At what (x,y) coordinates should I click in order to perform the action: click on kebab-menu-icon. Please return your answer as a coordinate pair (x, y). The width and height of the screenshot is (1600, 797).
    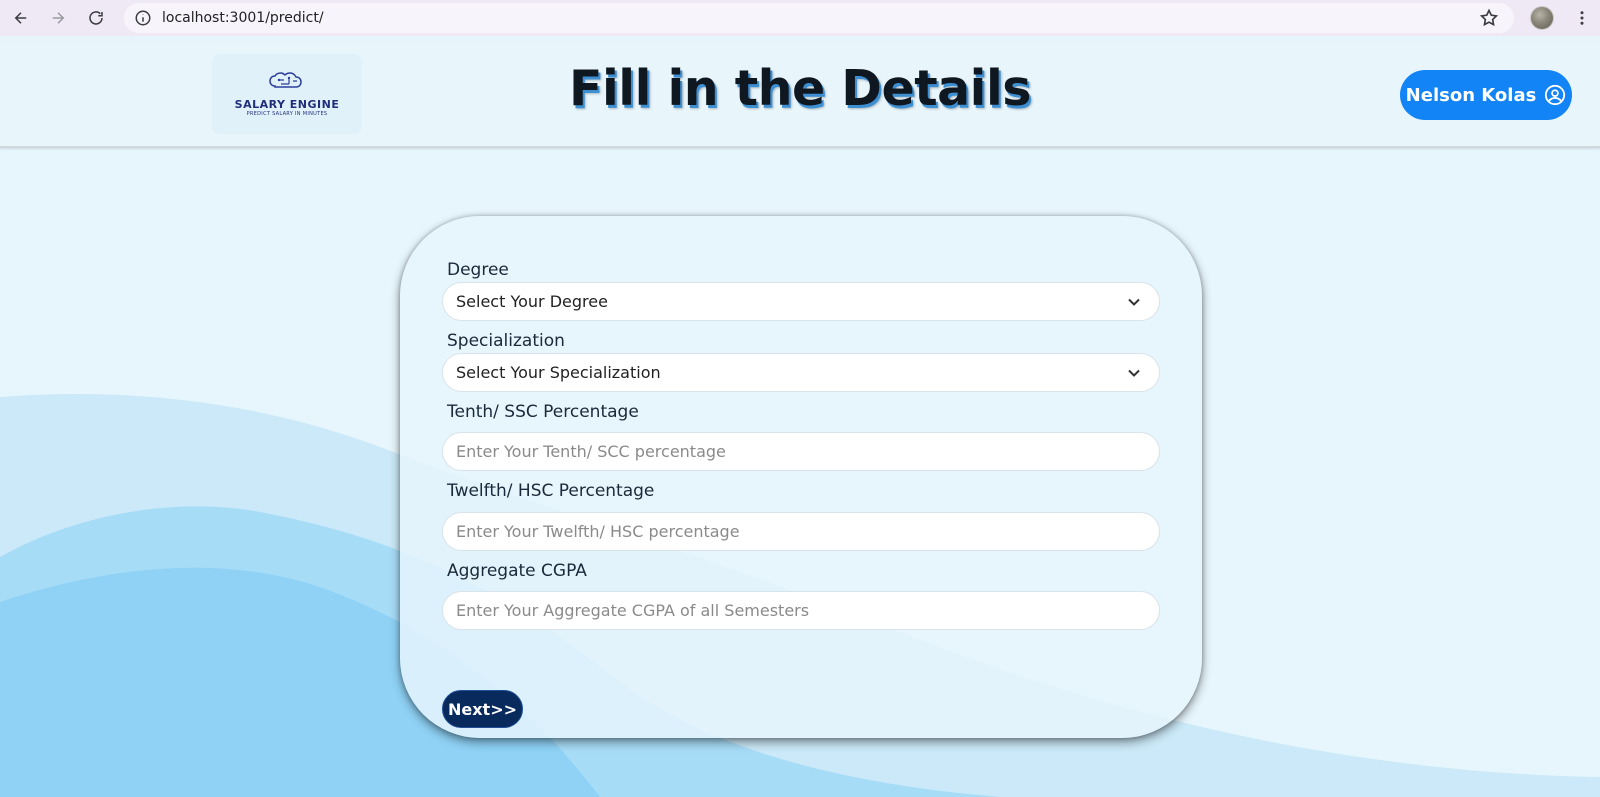
    Looking at the image, I should click on (1582, 18).